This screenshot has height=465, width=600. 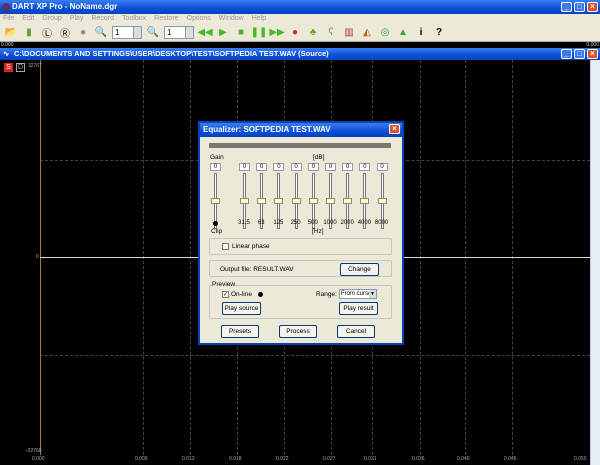 I want to click on x-tick-label: 0.031, so click(x=370, y=459).